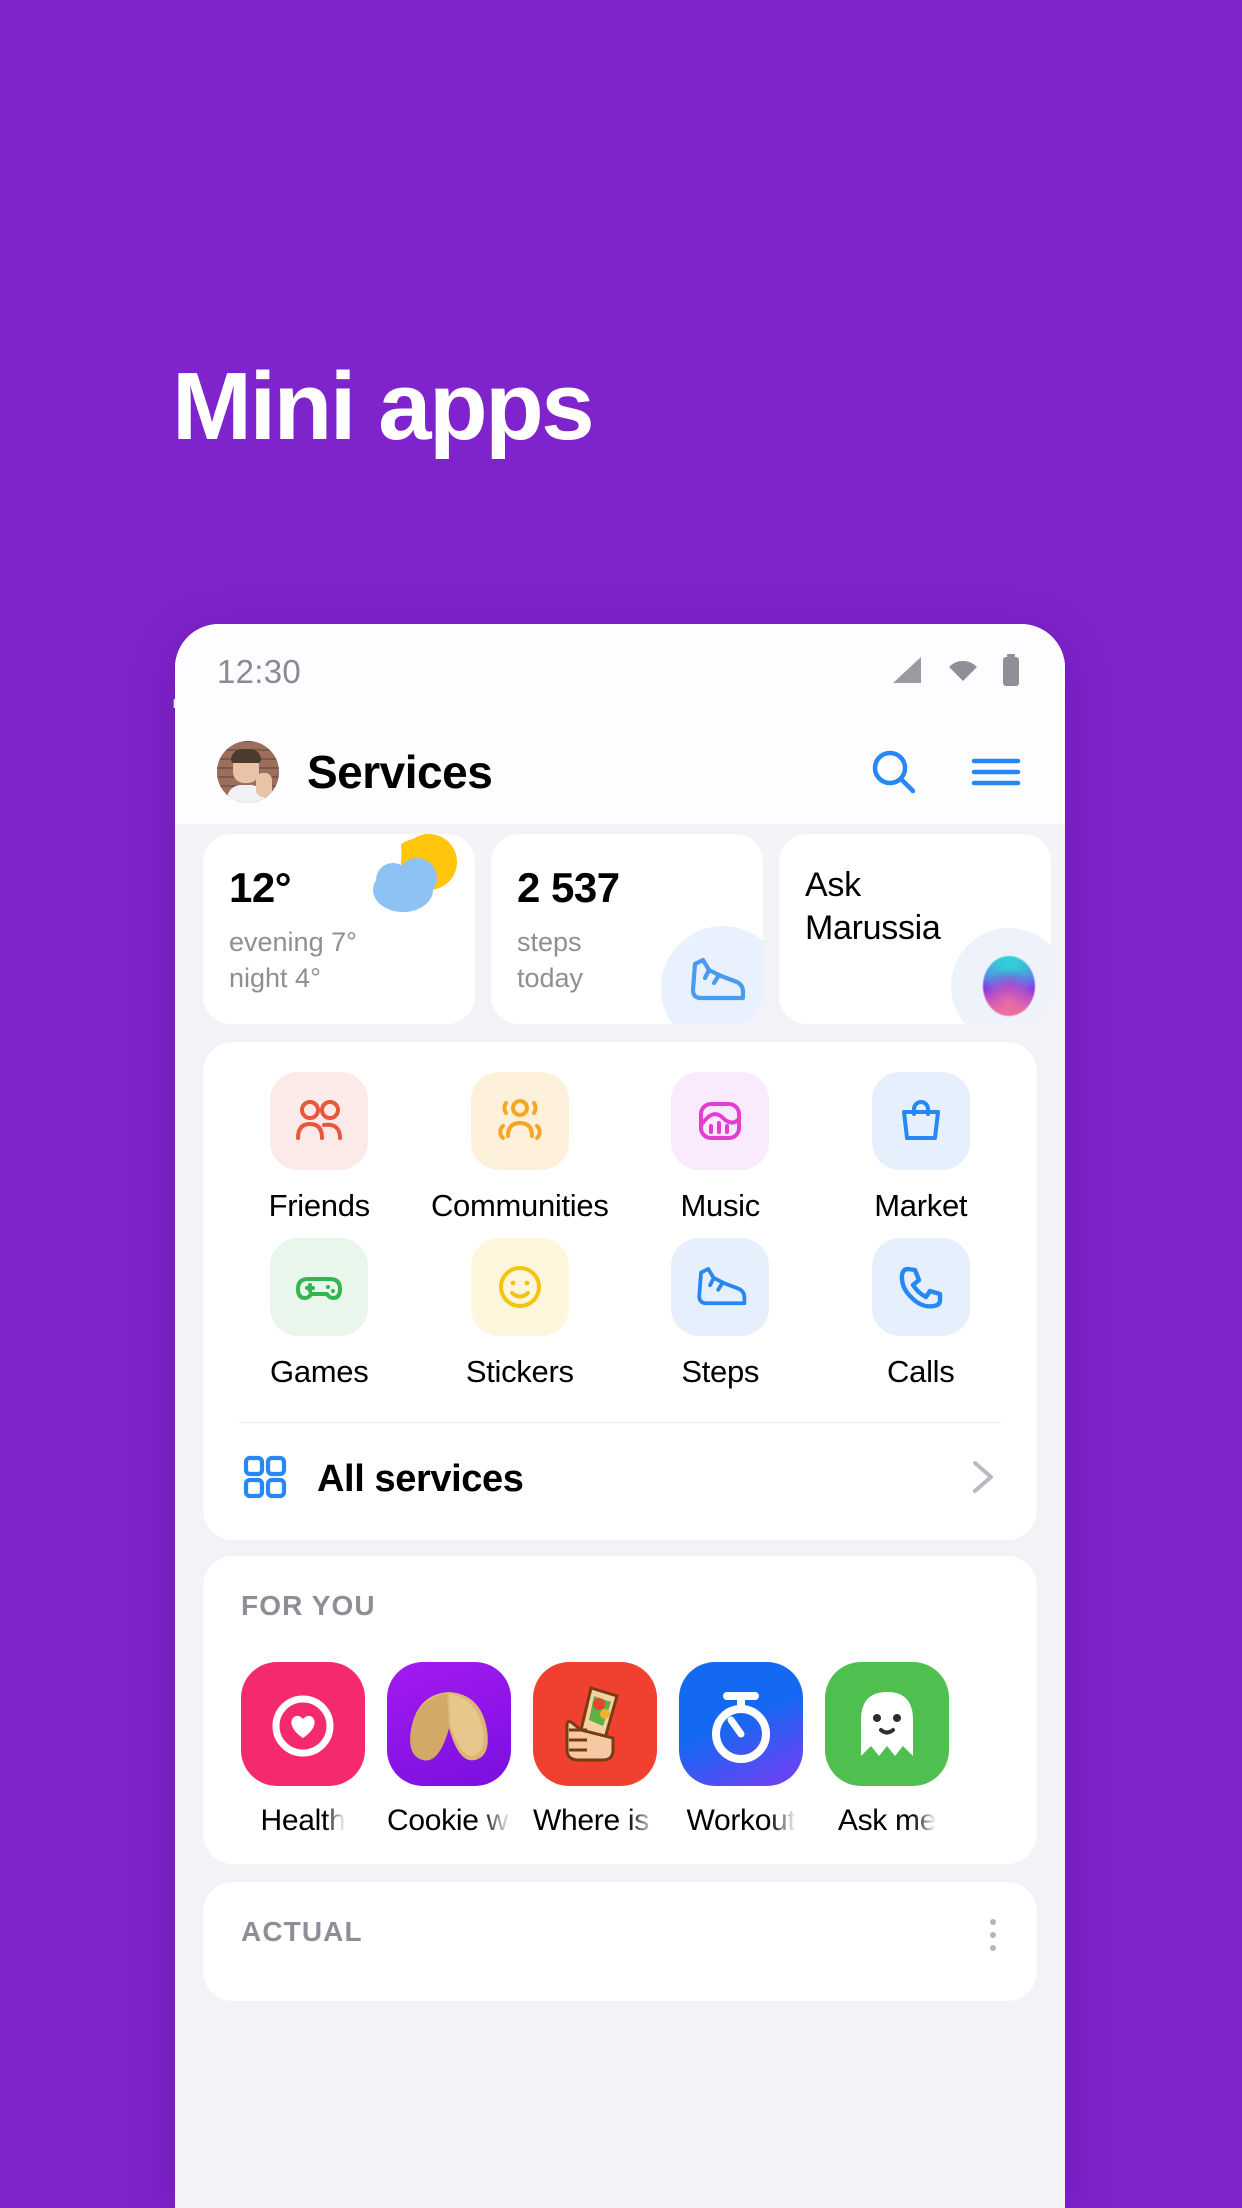 This screenshot has width=1242, height=2208. Describe the element at coordinates (908, 672) in the screenshot. I see `signal-icon` at that location.